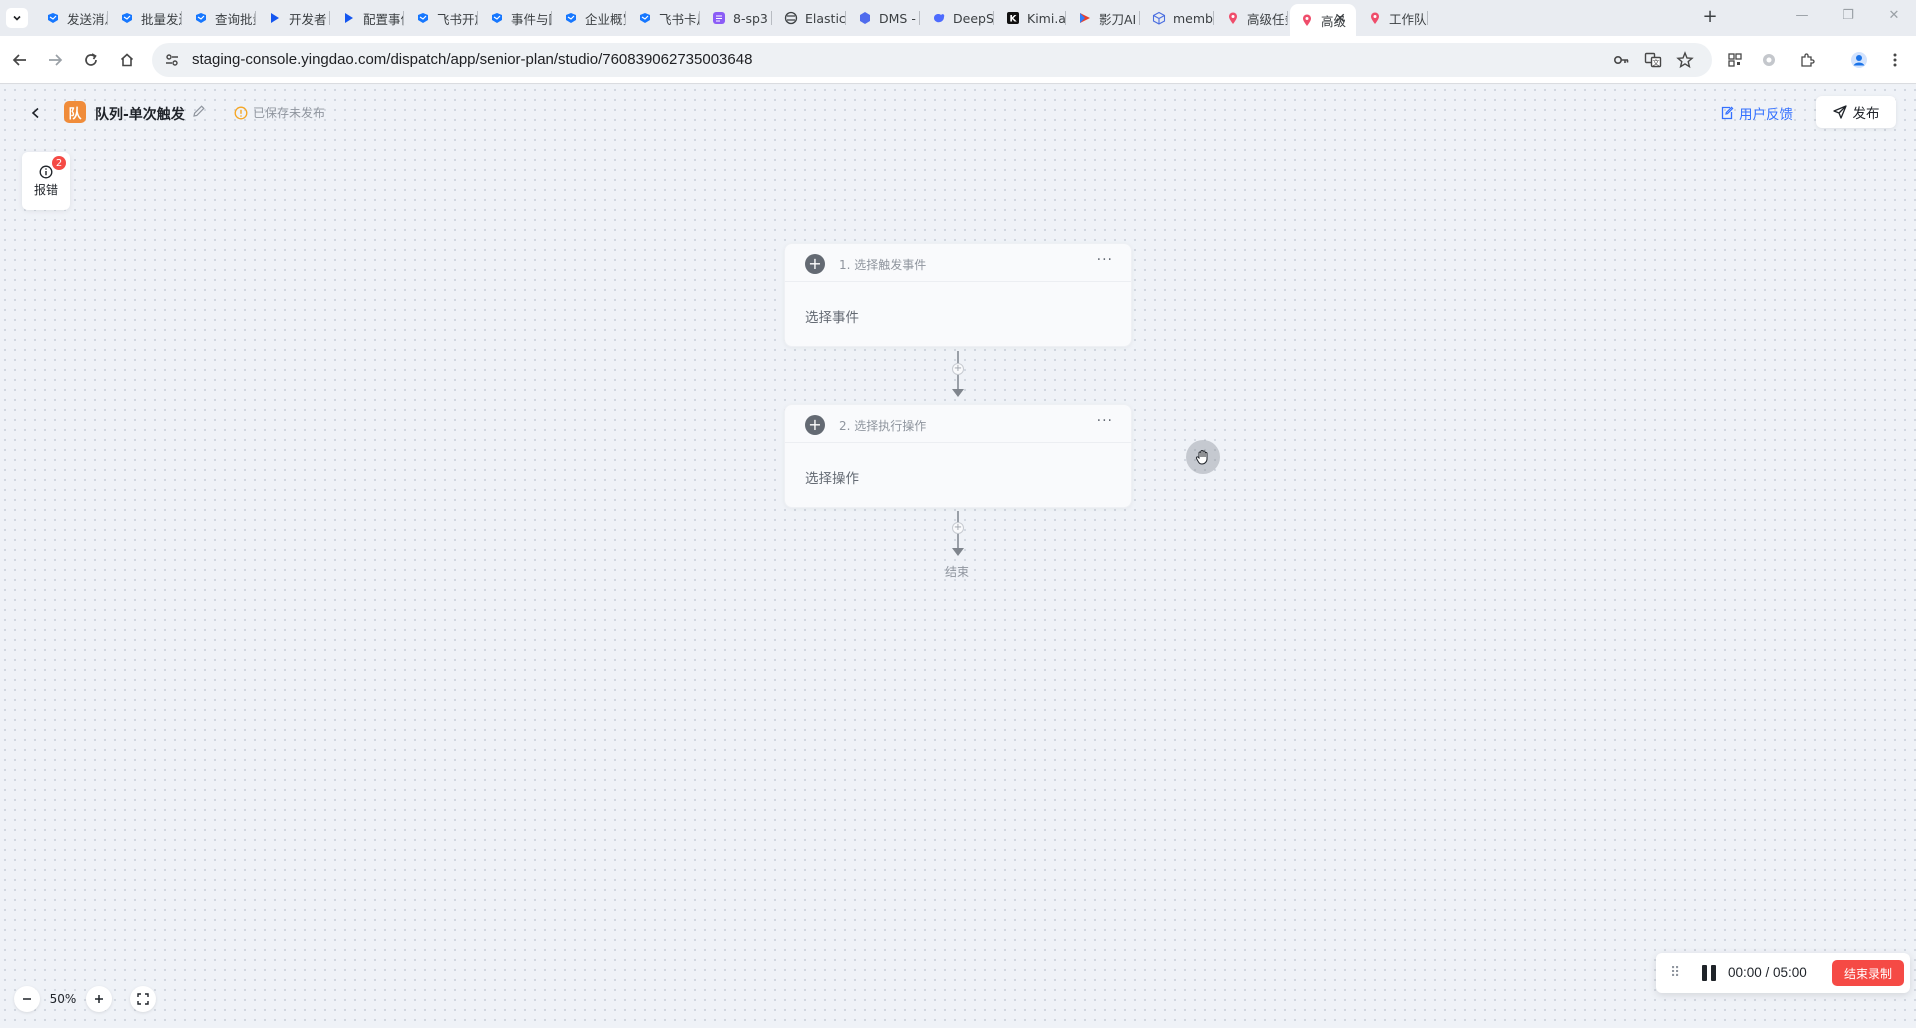  What do you see at coordinates (1766, 115) in the screenshot?
I see `feedback-label: 用户反馈` at bounding box center [1766, 115].